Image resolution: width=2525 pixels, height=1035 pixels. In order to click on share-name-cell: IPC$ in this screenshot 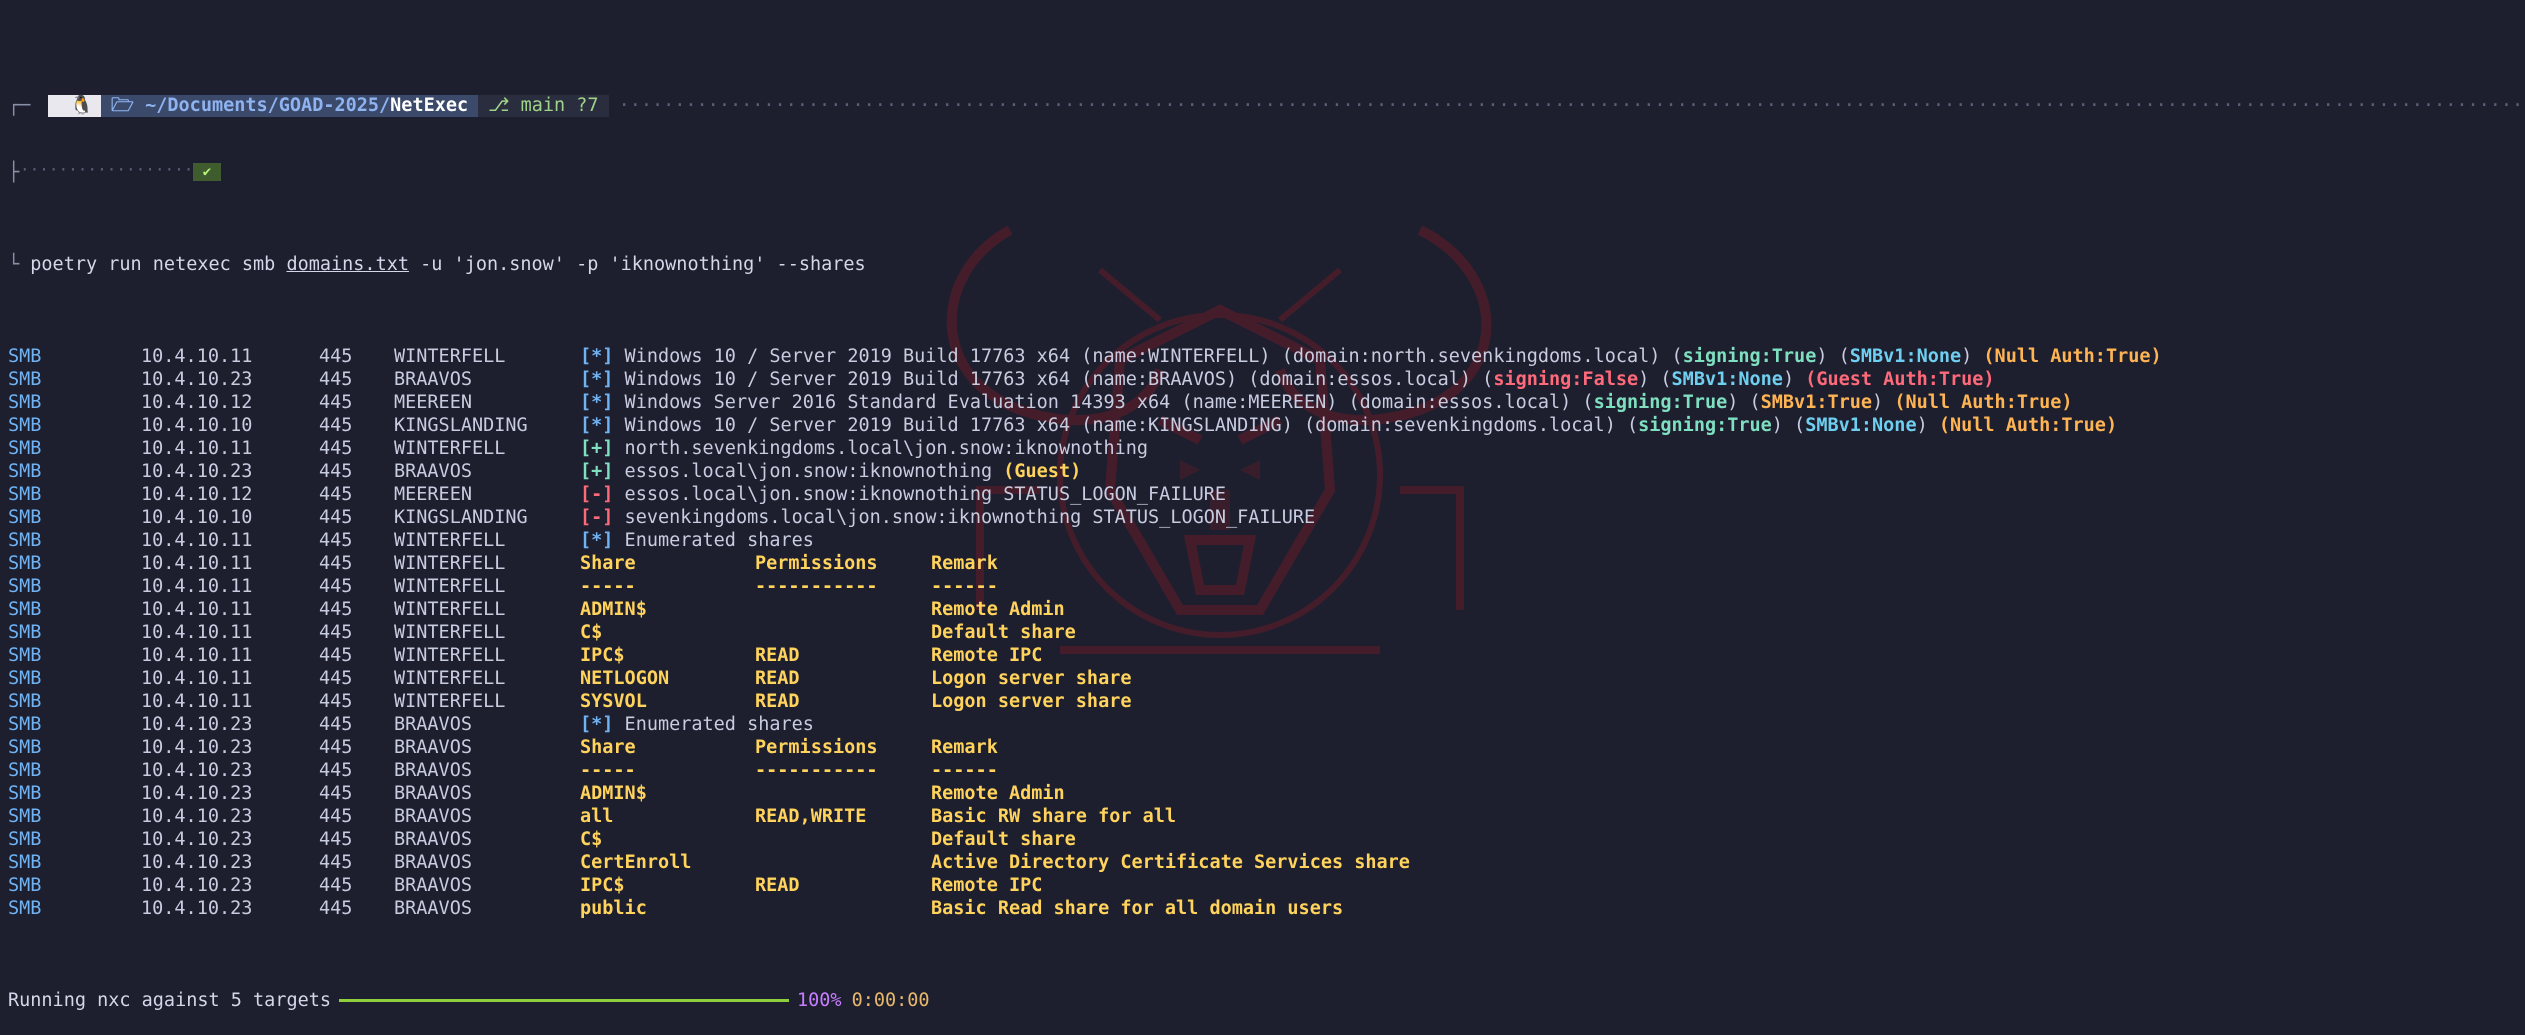, I will do `click(602, 655)`.